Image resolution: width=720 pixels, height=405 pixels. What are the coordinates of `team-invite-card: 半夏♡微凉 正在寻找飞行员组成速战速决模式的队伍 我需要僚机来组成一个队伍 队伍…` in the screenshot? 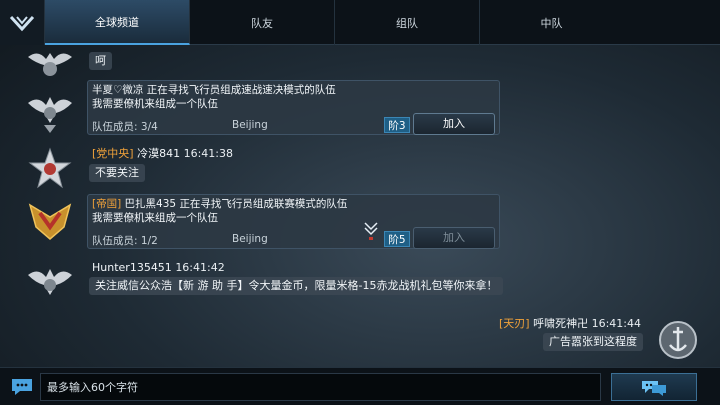 It's located at (293, 107).